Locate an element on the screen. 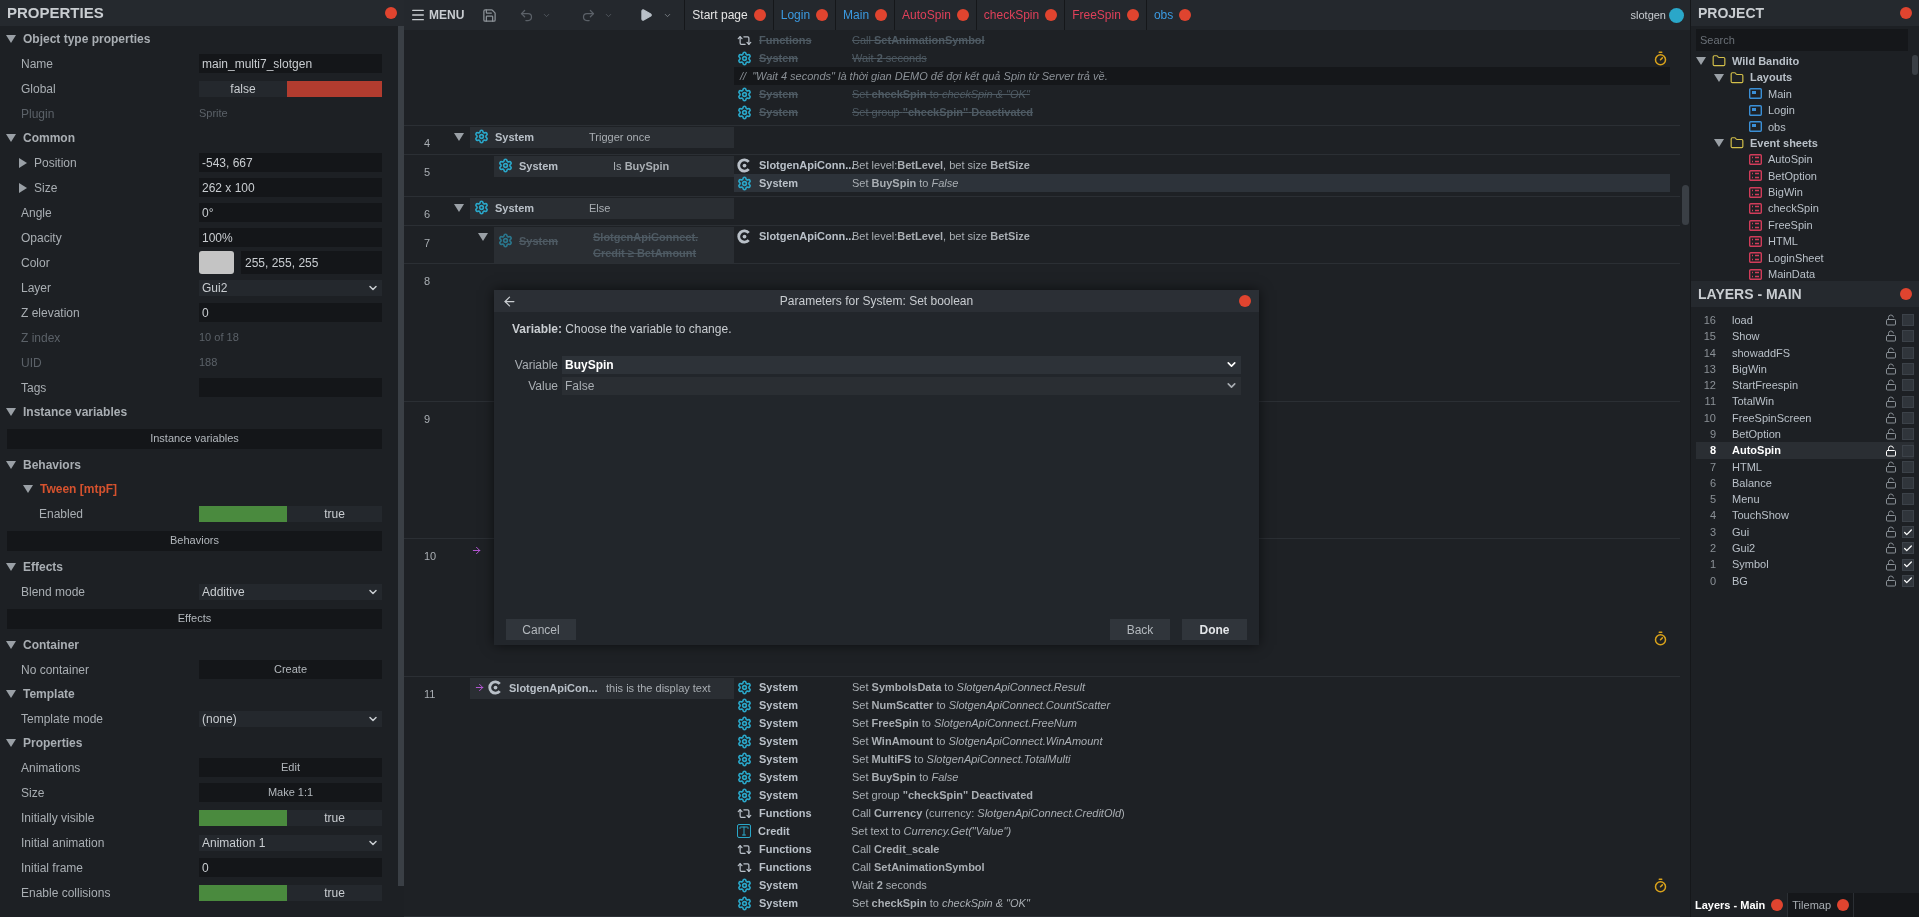  property-field: main_multi7_slotgen is located at coordinates (290, 63).